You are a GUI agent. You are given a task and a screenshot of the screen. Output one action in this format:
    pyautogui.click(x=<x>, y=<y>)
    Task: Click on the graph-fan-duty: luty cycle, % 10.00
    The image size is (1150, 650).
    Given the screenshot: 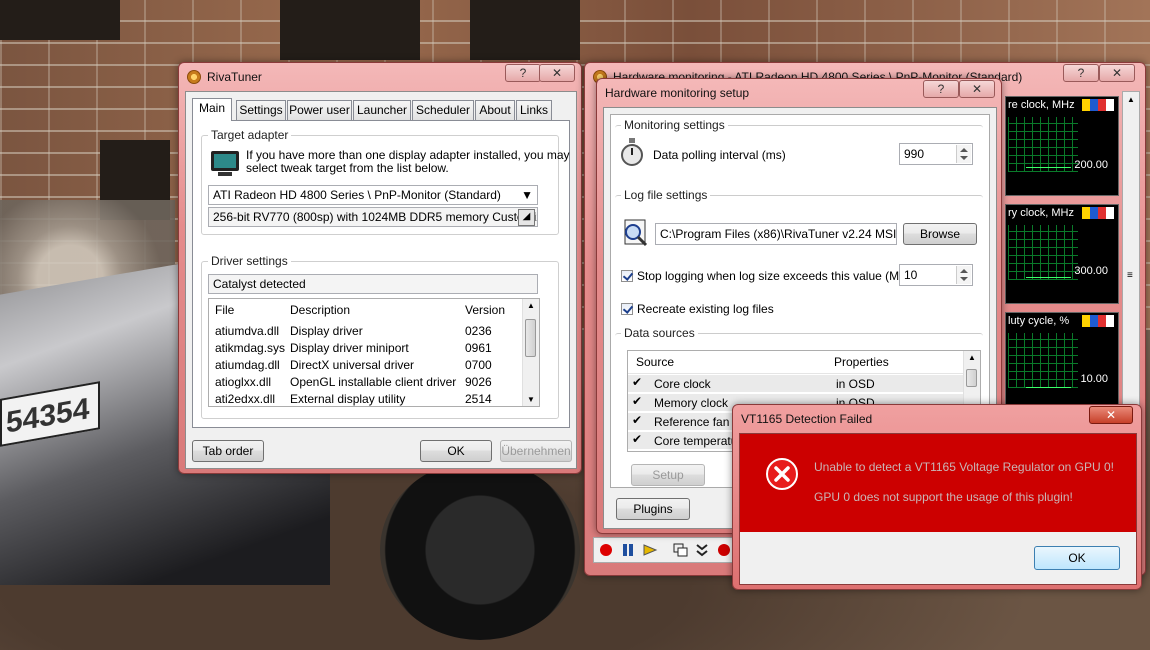 What is the action you would take?
    pyautogui.click(x=1062, y=362)
    